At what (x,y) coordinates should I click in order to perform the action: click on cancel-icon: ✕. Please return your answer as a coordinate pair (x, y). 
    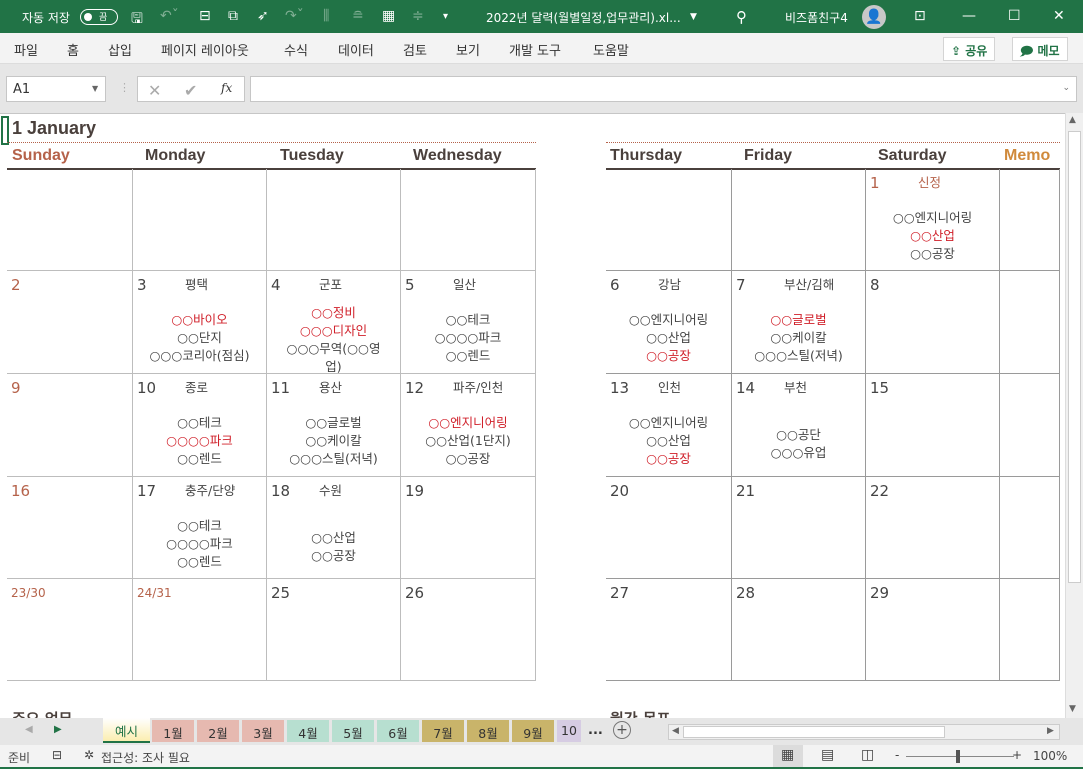
    Looking at the image, I should click on (154, 90).